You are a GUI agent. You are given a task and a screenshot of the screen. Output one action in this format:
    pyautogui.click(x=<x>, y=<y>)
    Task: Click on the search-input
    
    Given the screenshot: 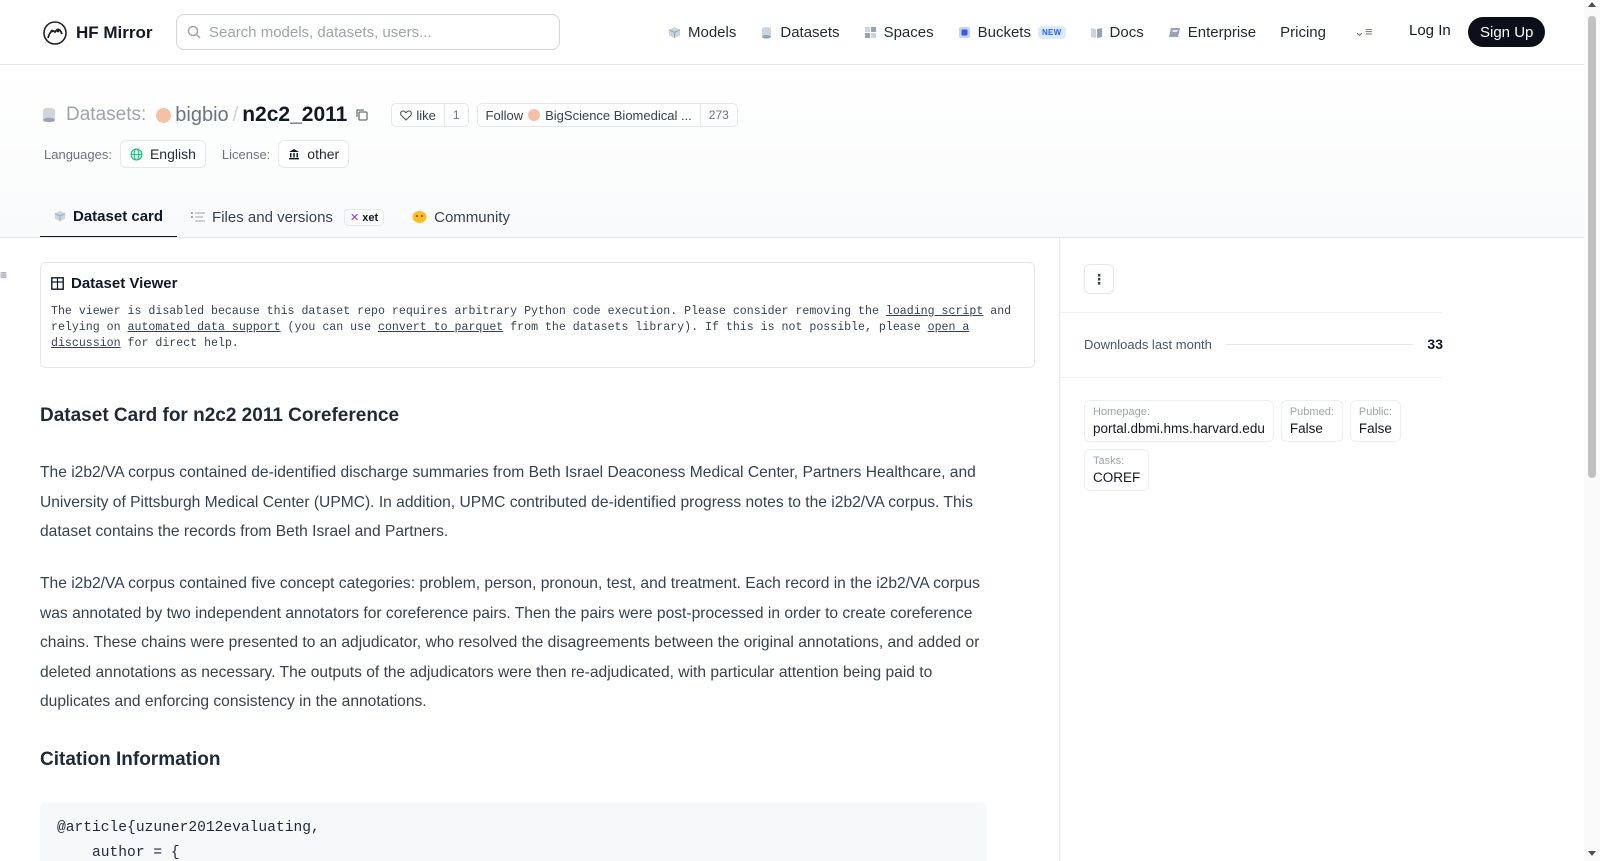 What is the action you would take?
    pyautogui.click(x=369, y=32)
    